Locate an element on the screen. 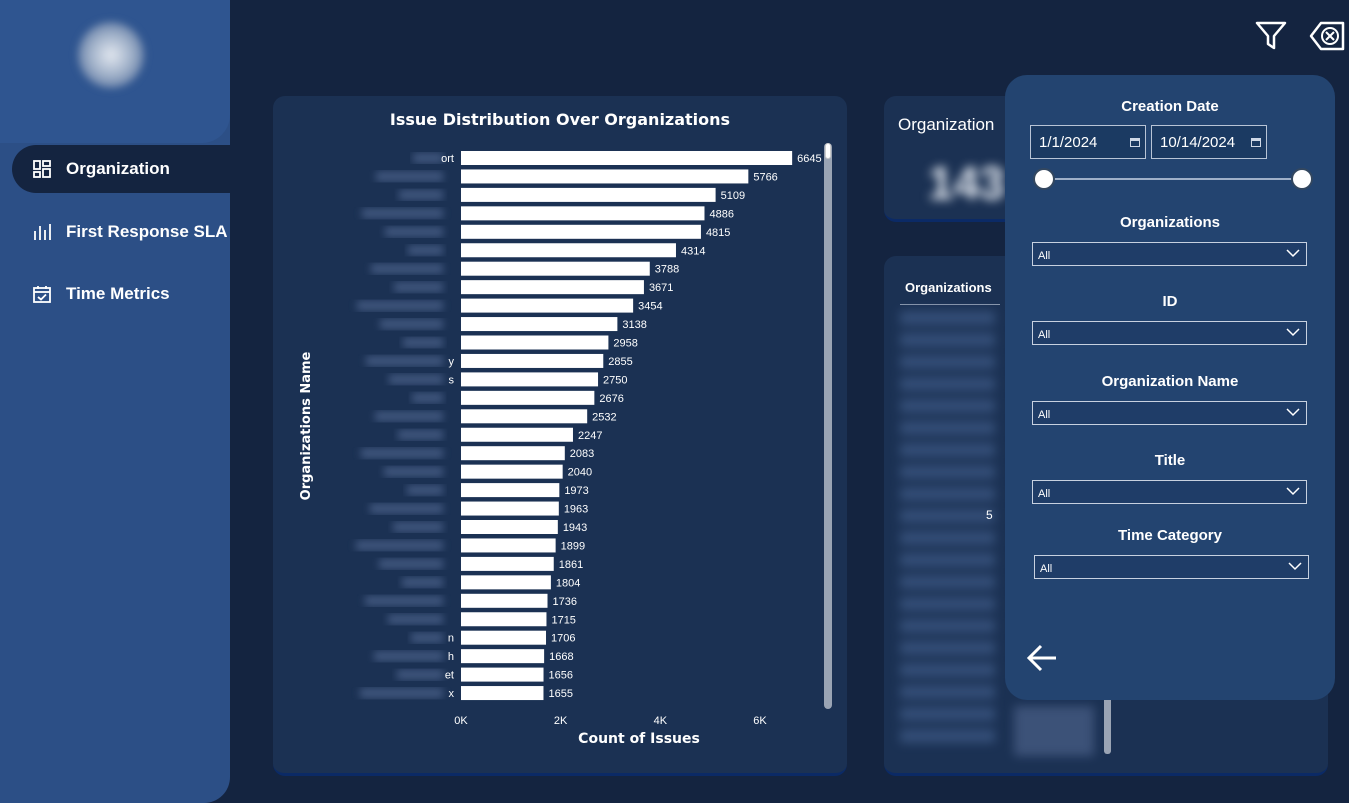  data-label: 3671 is located at coordinates (661, 288).